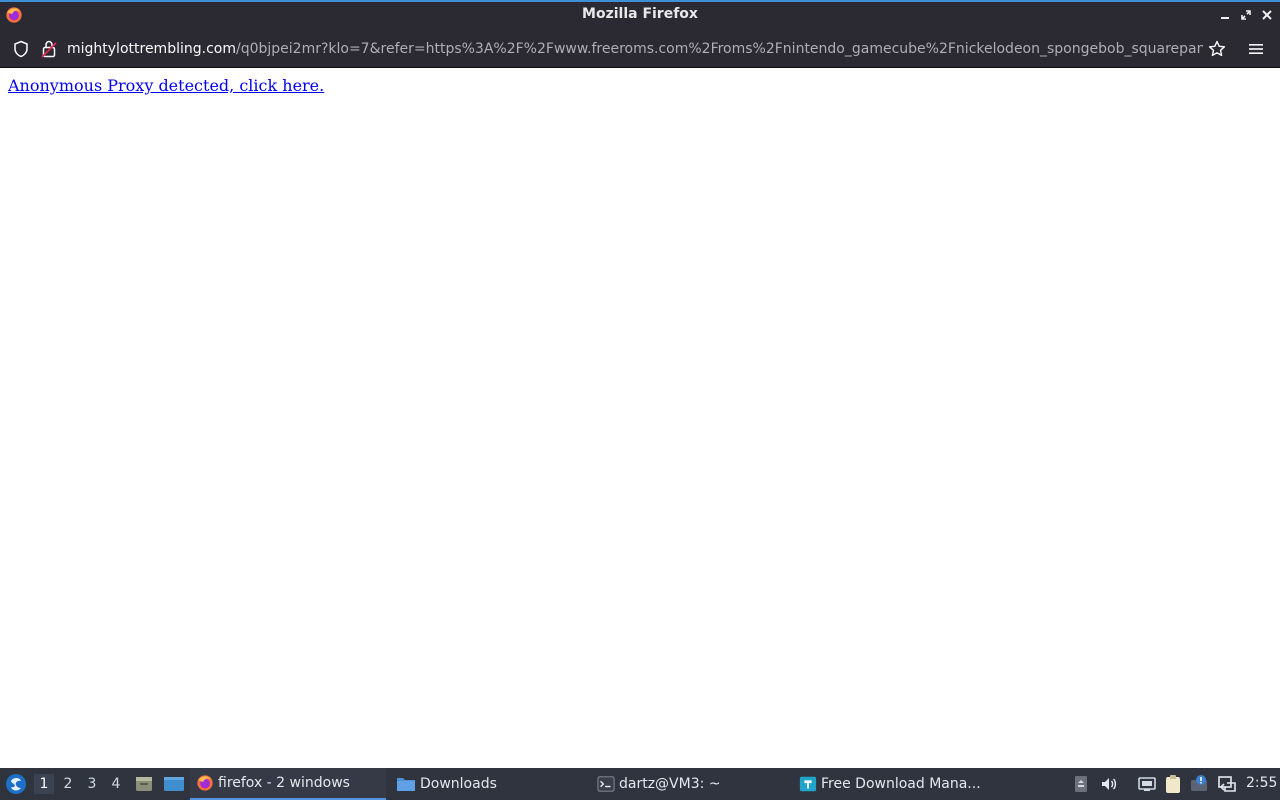  Describe the element at coordinates (1256, 49) in the screenshot. I see `hamburger-menu-icon` at that location.